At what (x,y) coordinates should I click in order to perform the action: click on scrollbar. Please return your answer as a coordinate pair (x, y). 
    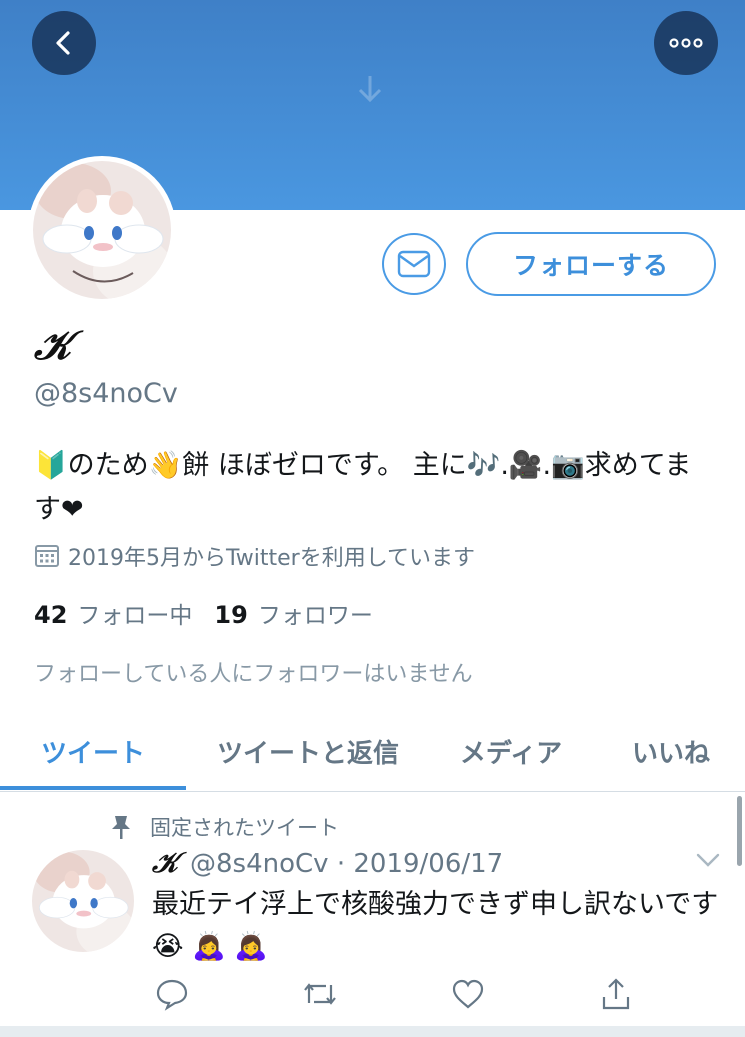
    Looking at the image, I should click on (739, 831).